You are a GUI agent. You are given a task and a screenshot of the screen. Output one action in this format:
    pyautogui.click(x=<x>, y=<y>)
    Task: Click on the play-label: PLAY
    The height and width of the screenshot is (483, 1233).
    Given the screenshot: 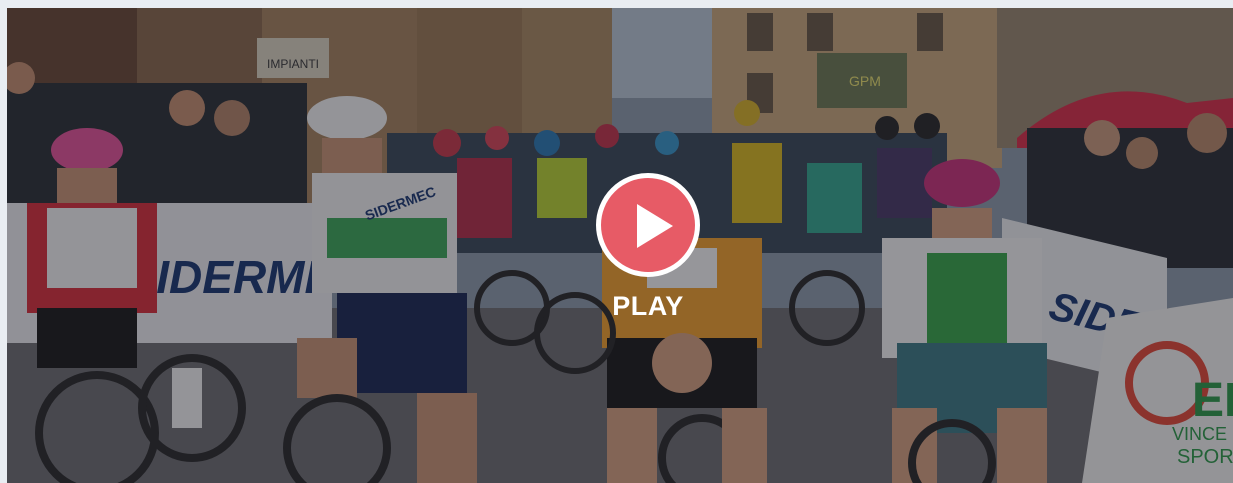 What is the action you would take?
    pyautogui.click(x=648, y=306)
    